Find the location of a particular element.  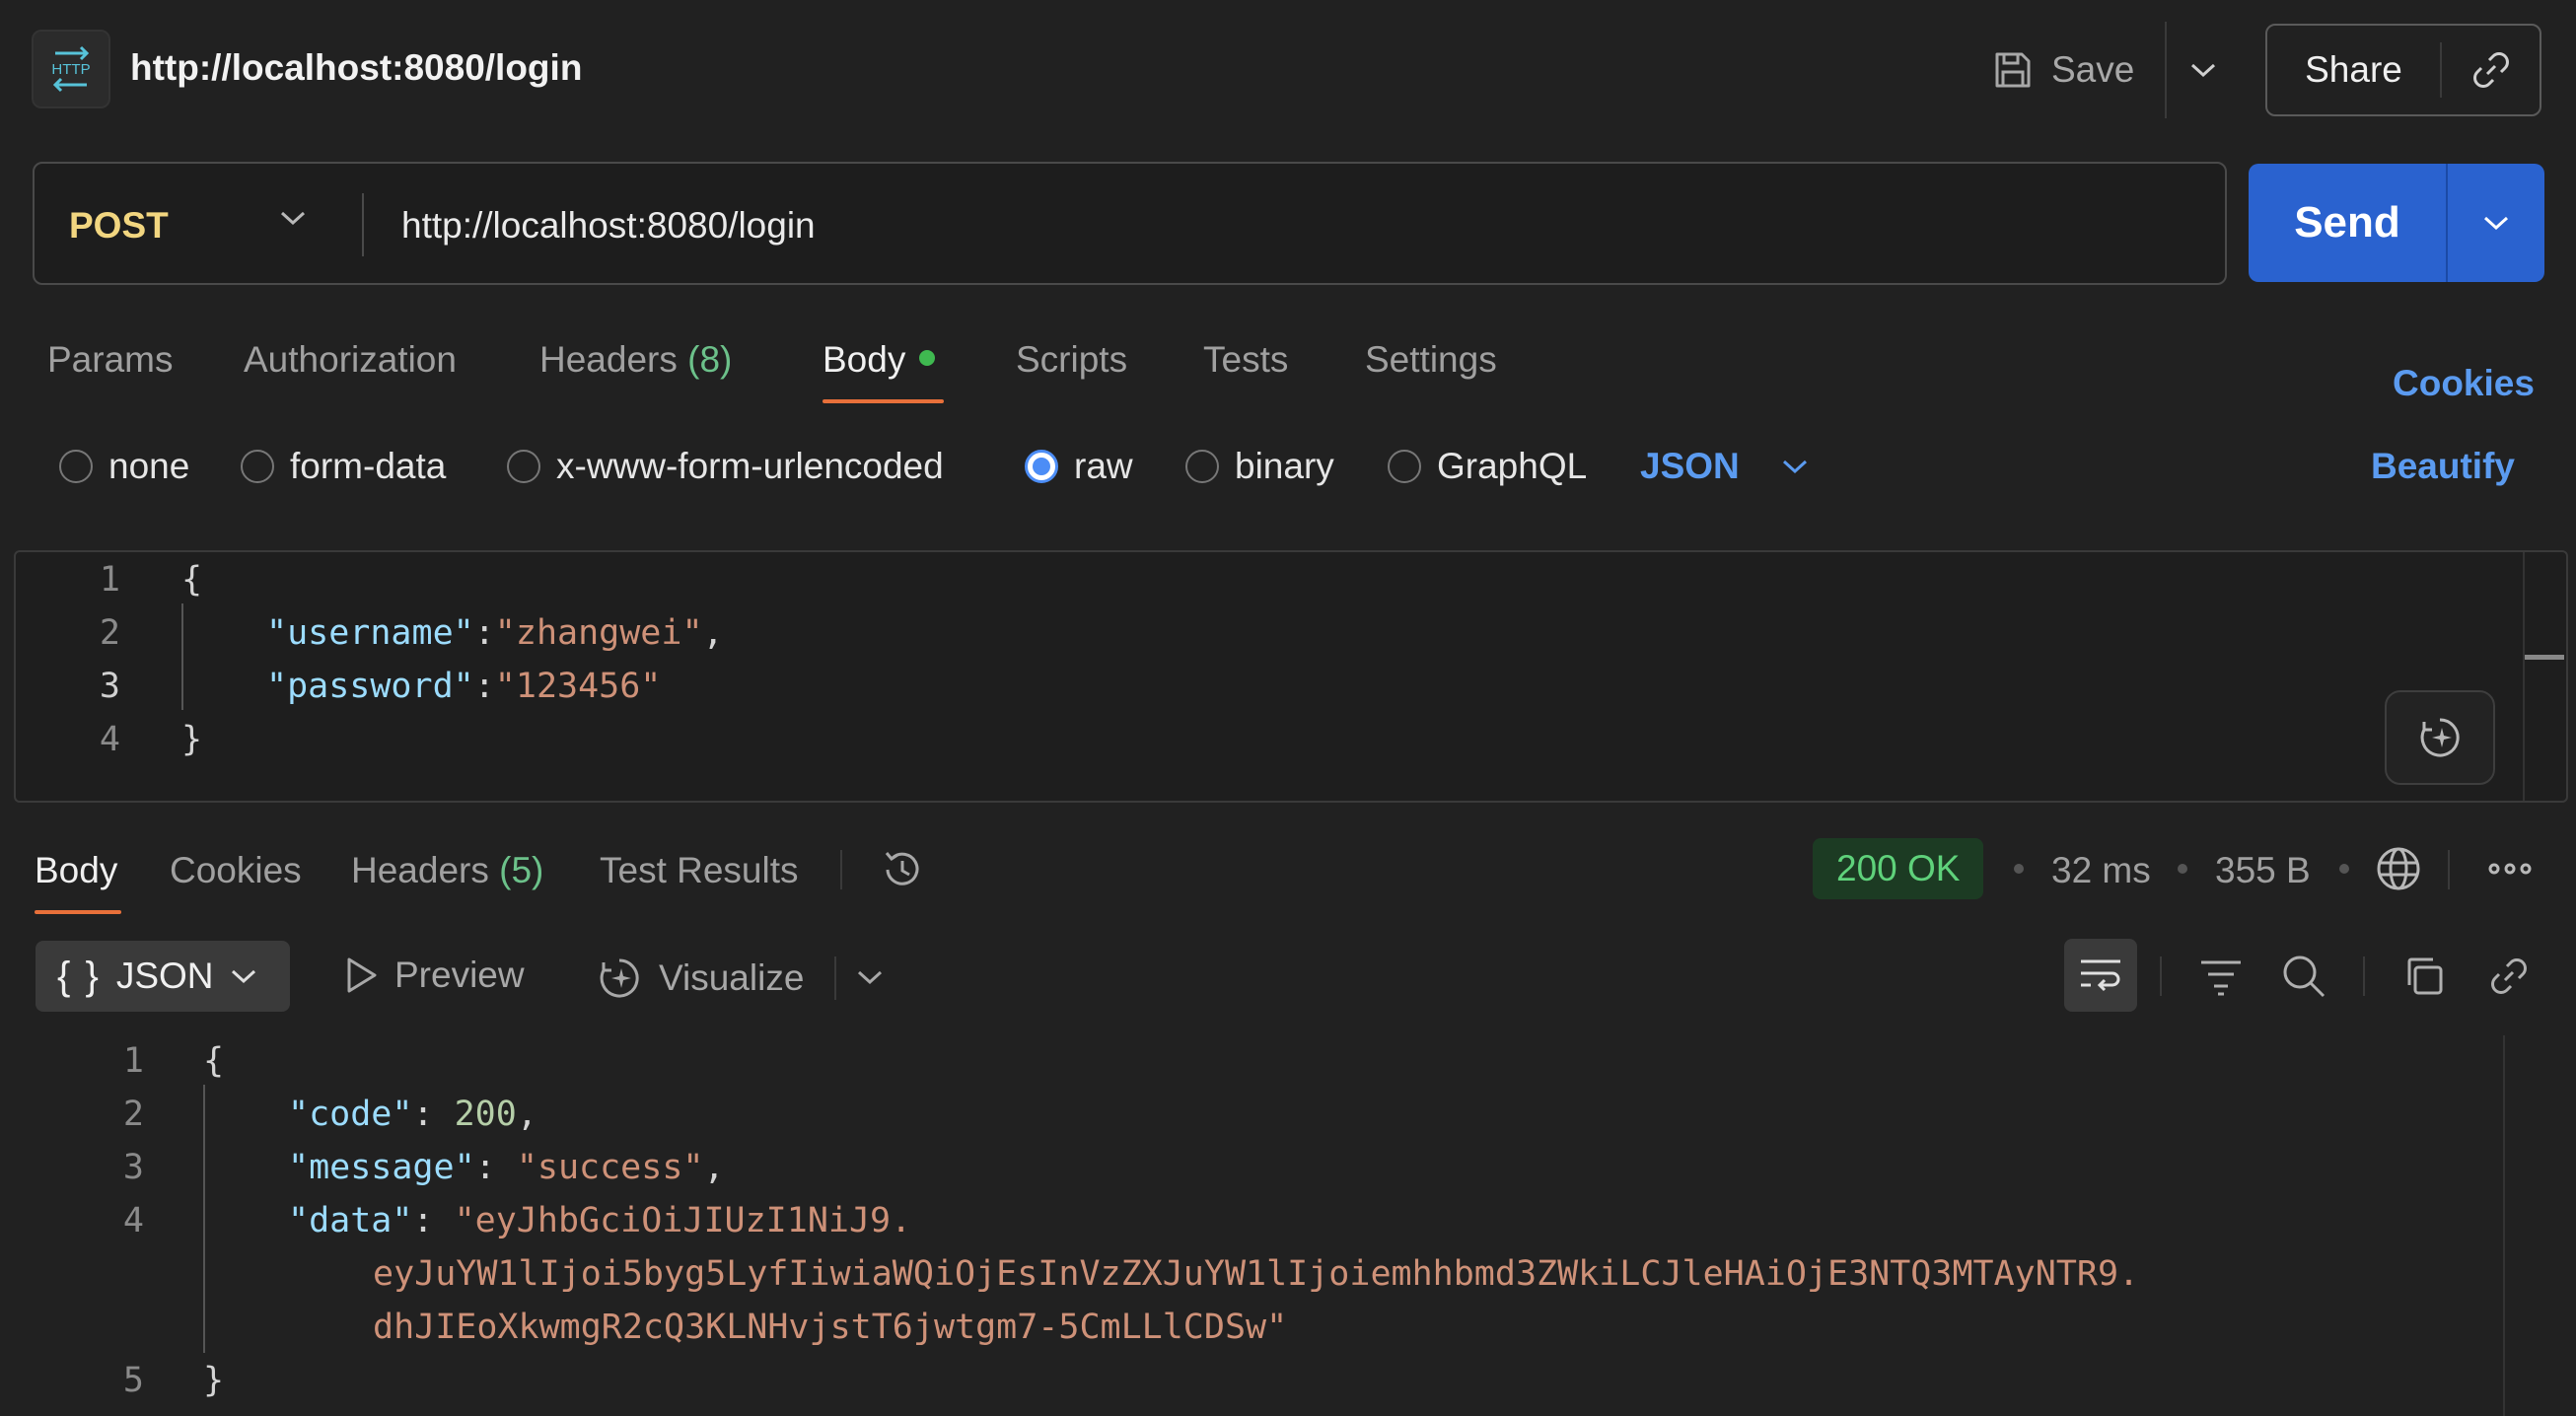

response-tab-test-results: Test Results is located at coordinates (699, 870).